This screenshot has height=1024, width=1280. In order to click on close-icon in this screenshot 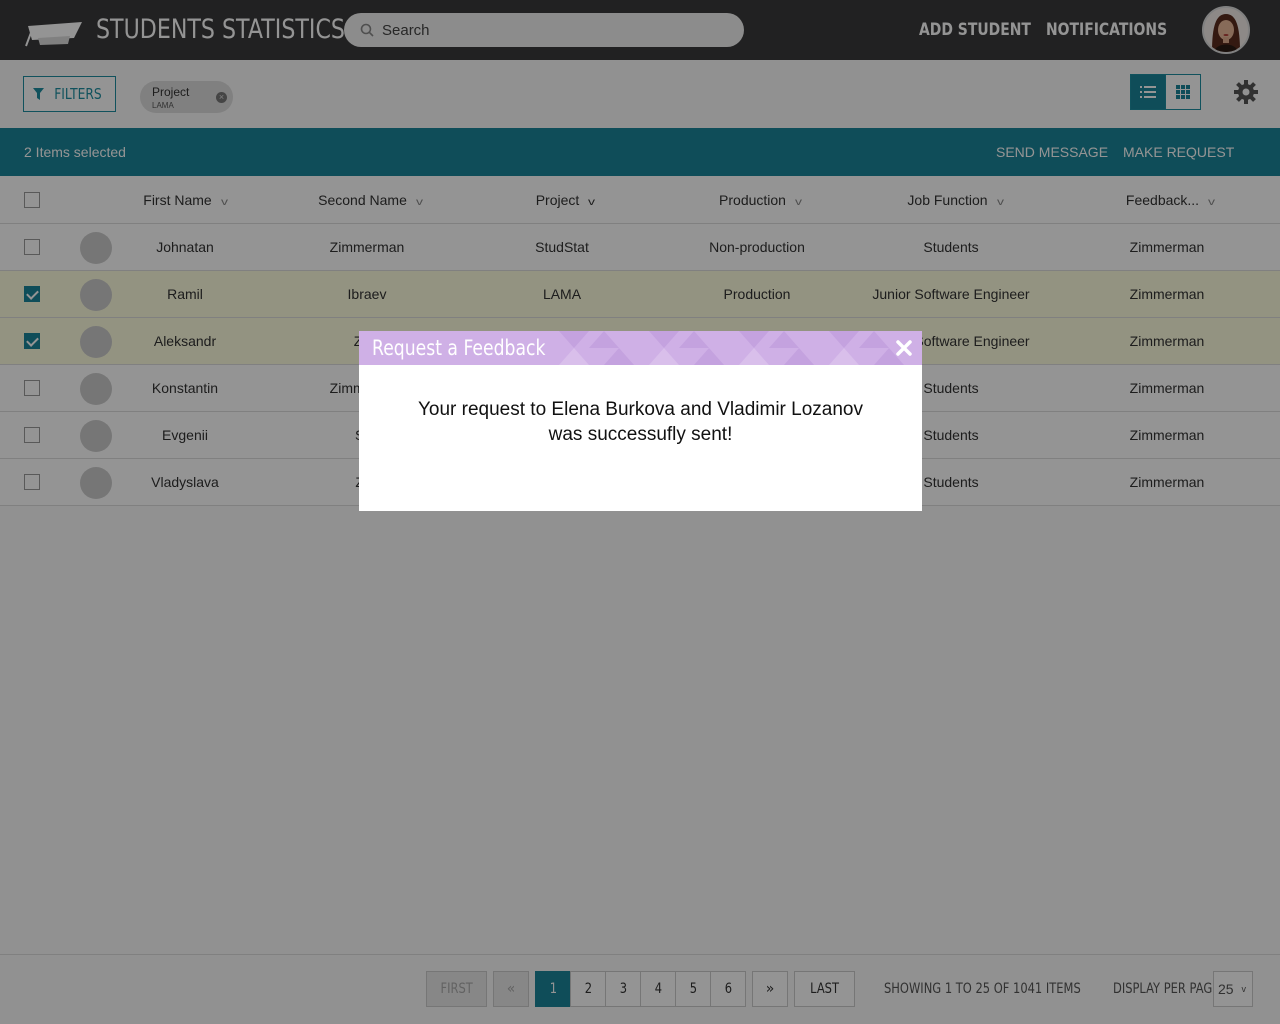, I will do `click(904, 348)`.